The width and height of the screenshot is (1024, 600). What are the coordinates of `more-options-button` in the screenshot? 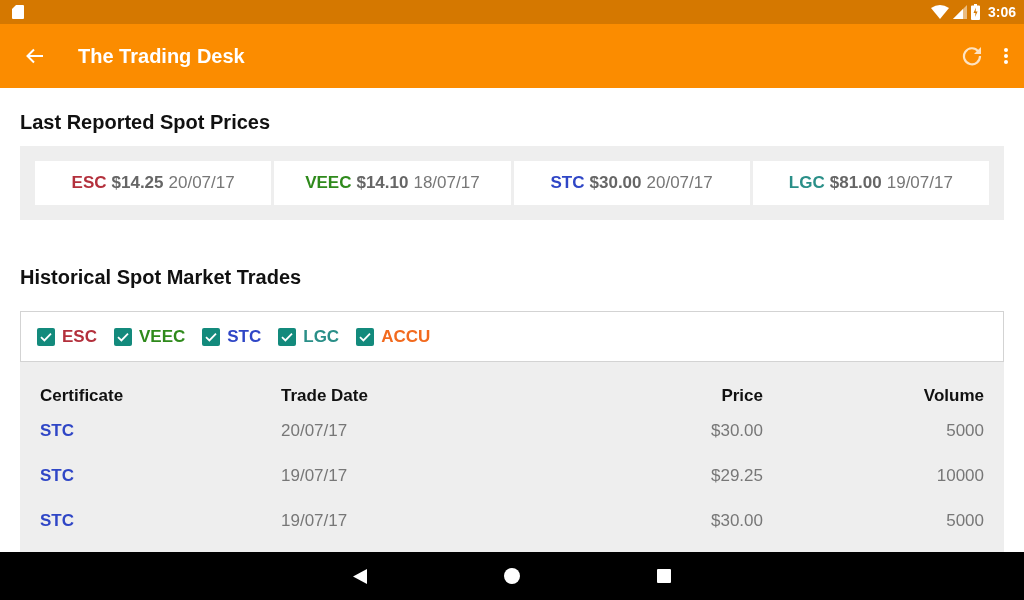 It's located at (1006, 56).